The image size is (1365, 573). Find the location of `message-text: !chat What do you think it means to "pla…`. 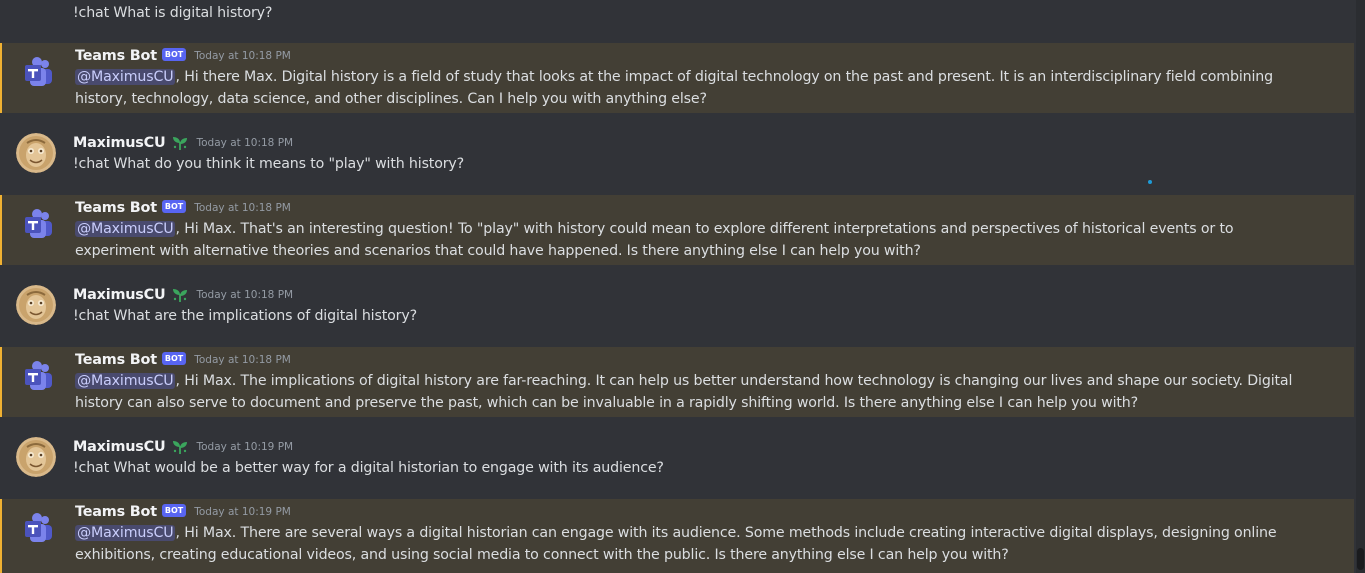

message-text: !chat What do you think it means to "pla… is located at coordinates (269, 164).